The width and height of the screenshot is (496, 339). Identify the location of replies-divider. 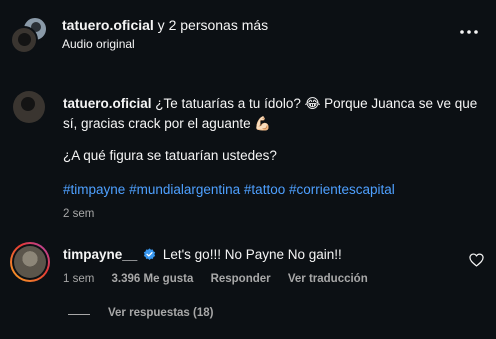
(79, 314).